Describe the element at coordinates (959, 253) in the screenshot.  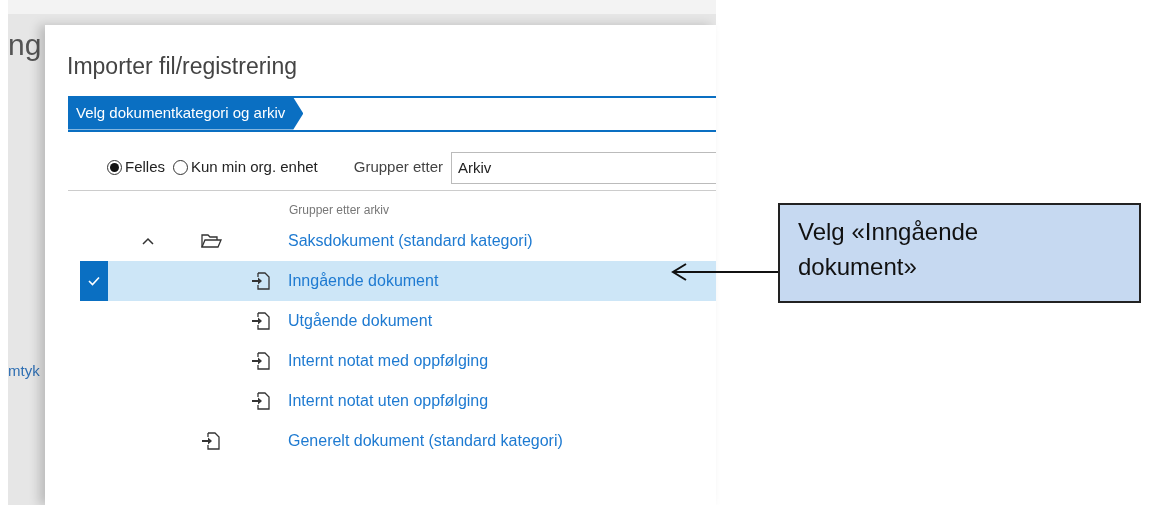
I see `callout-text: Velg «Inngående dokument»` at that location.